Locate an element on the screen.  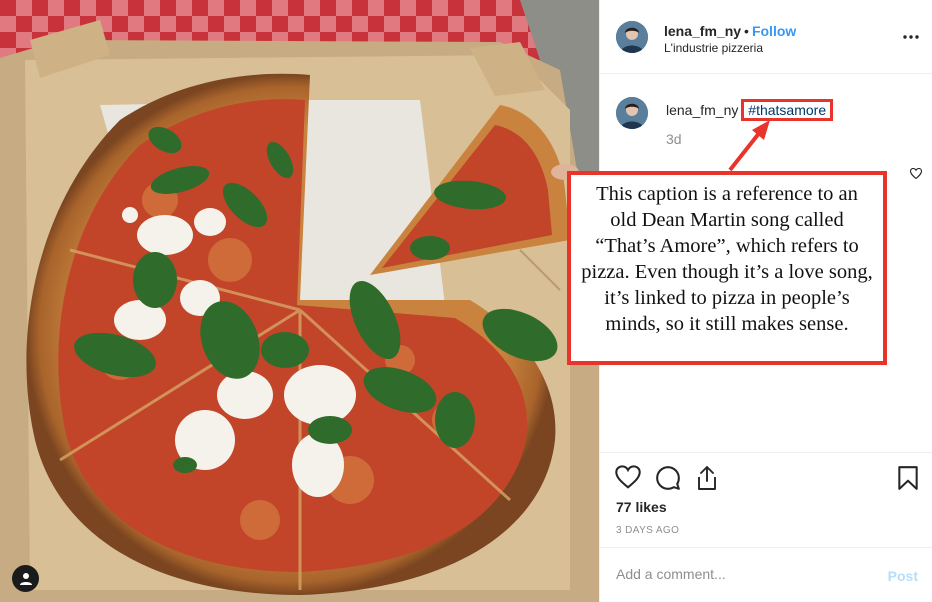
comment-input is located at coordinates (736, 574).